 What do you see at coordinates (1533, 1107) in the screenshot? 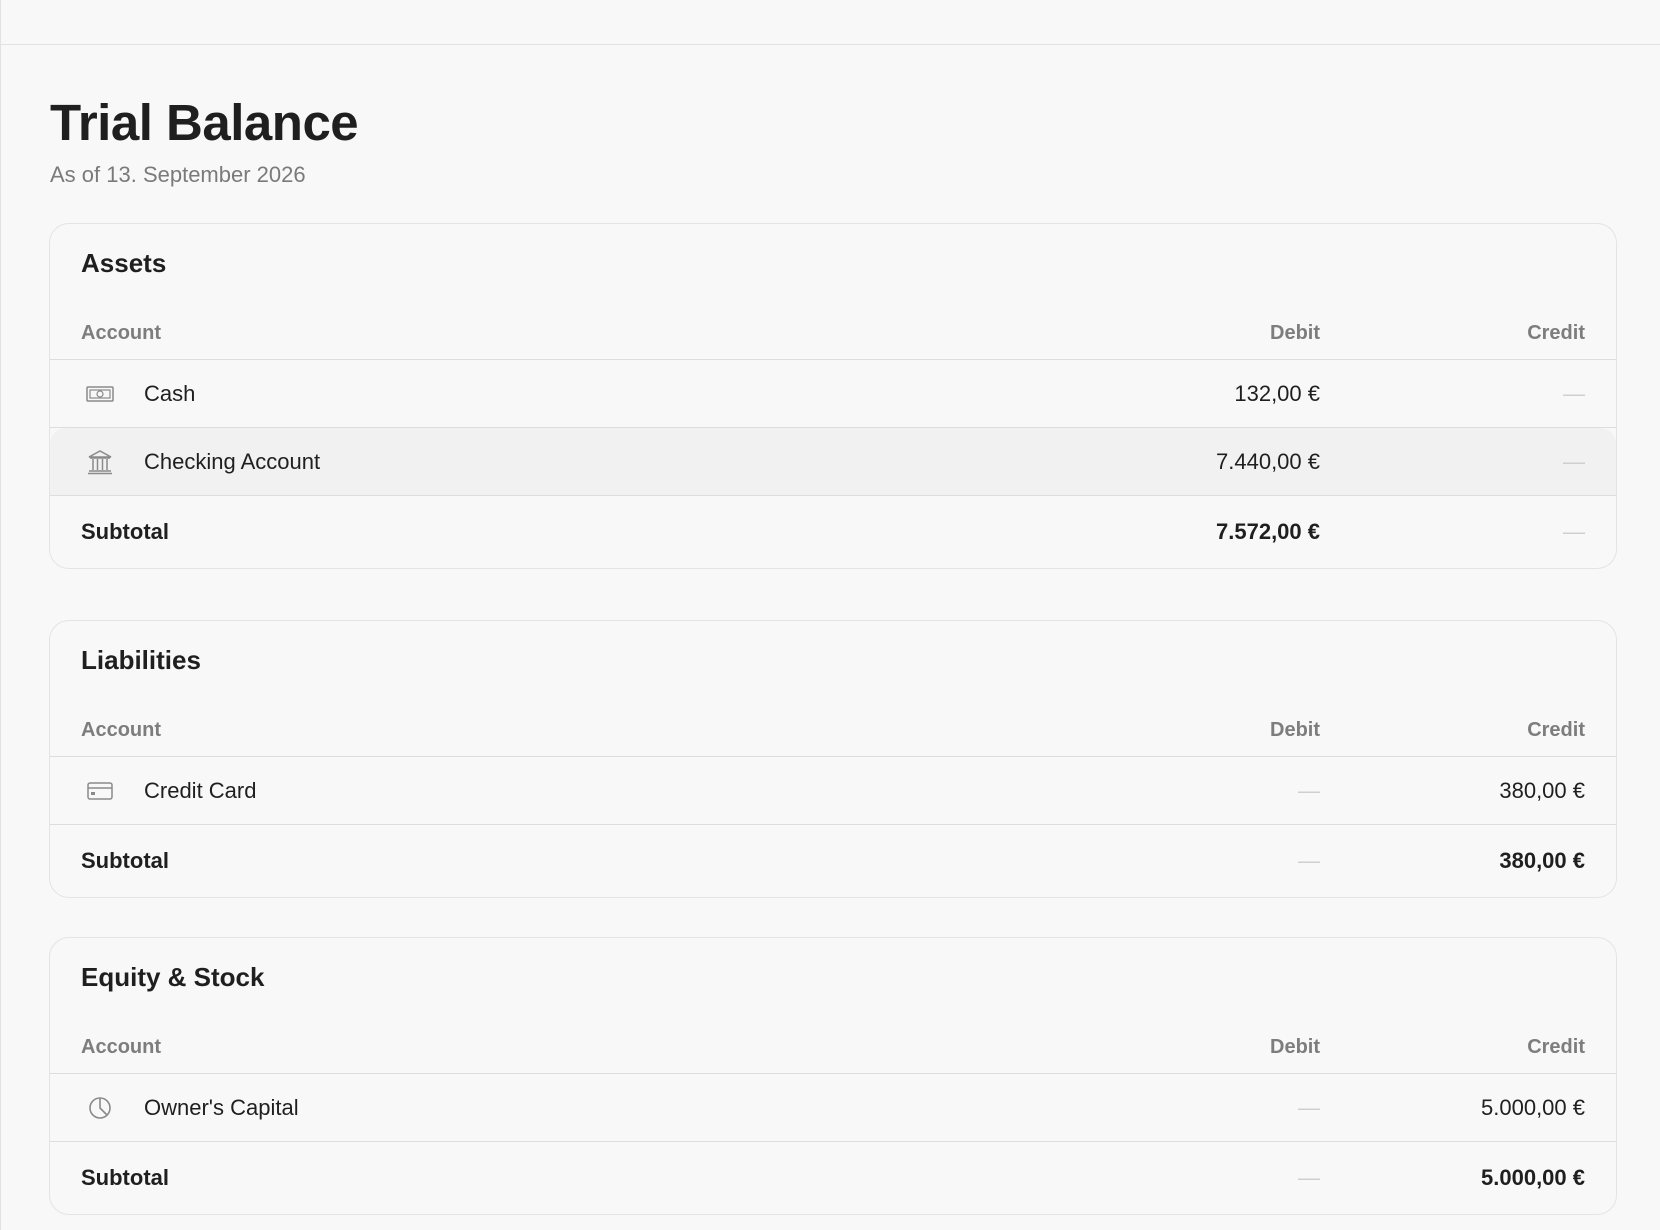
I see `credit-value: 5.000,00 €` at bounding box center [1533, 1107].